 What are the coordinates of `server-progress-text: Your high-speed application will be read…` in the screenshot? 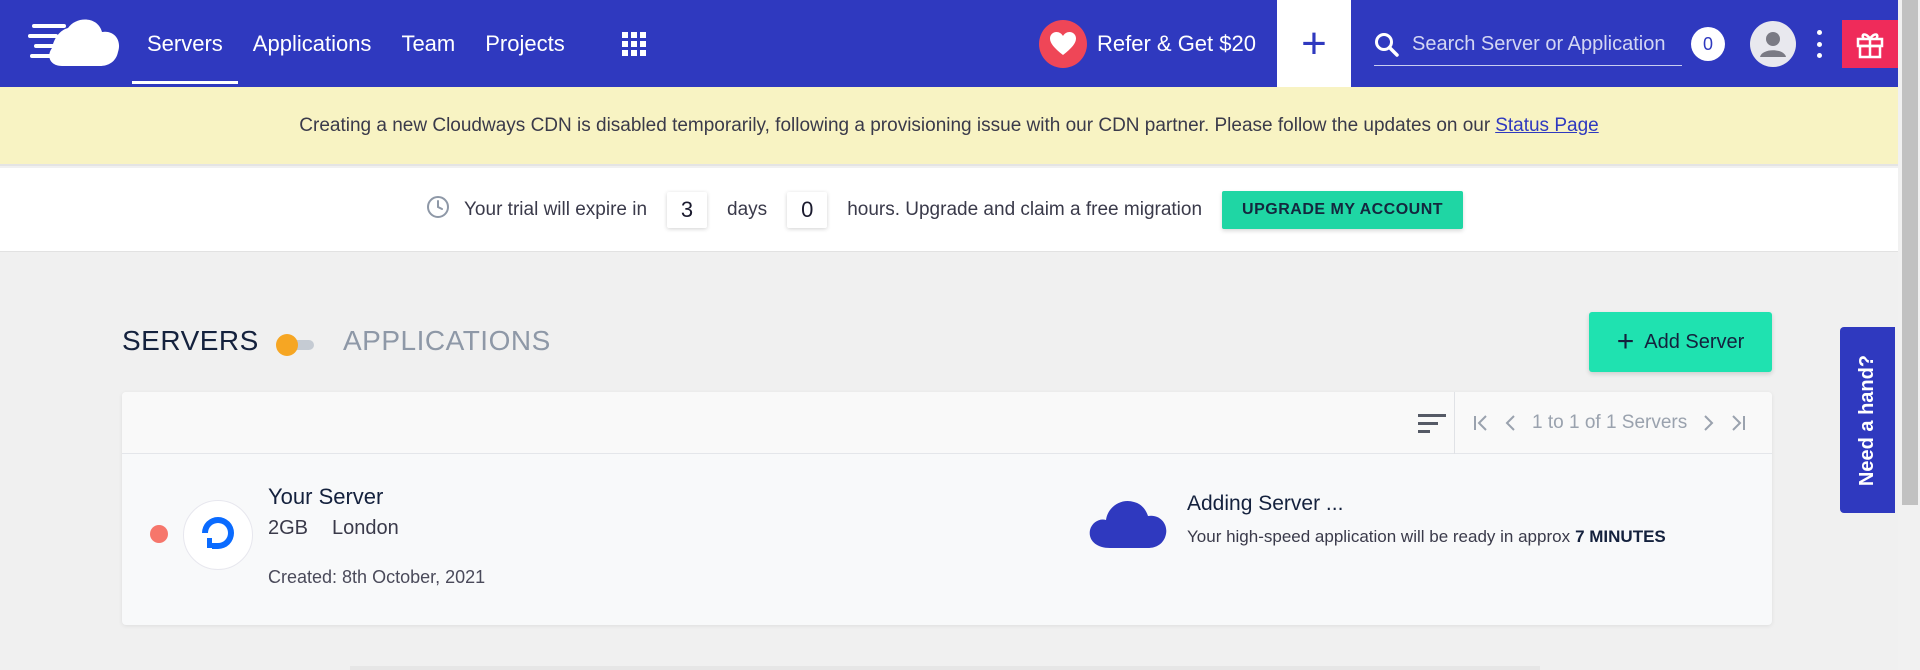 It's located at (1426, 537).